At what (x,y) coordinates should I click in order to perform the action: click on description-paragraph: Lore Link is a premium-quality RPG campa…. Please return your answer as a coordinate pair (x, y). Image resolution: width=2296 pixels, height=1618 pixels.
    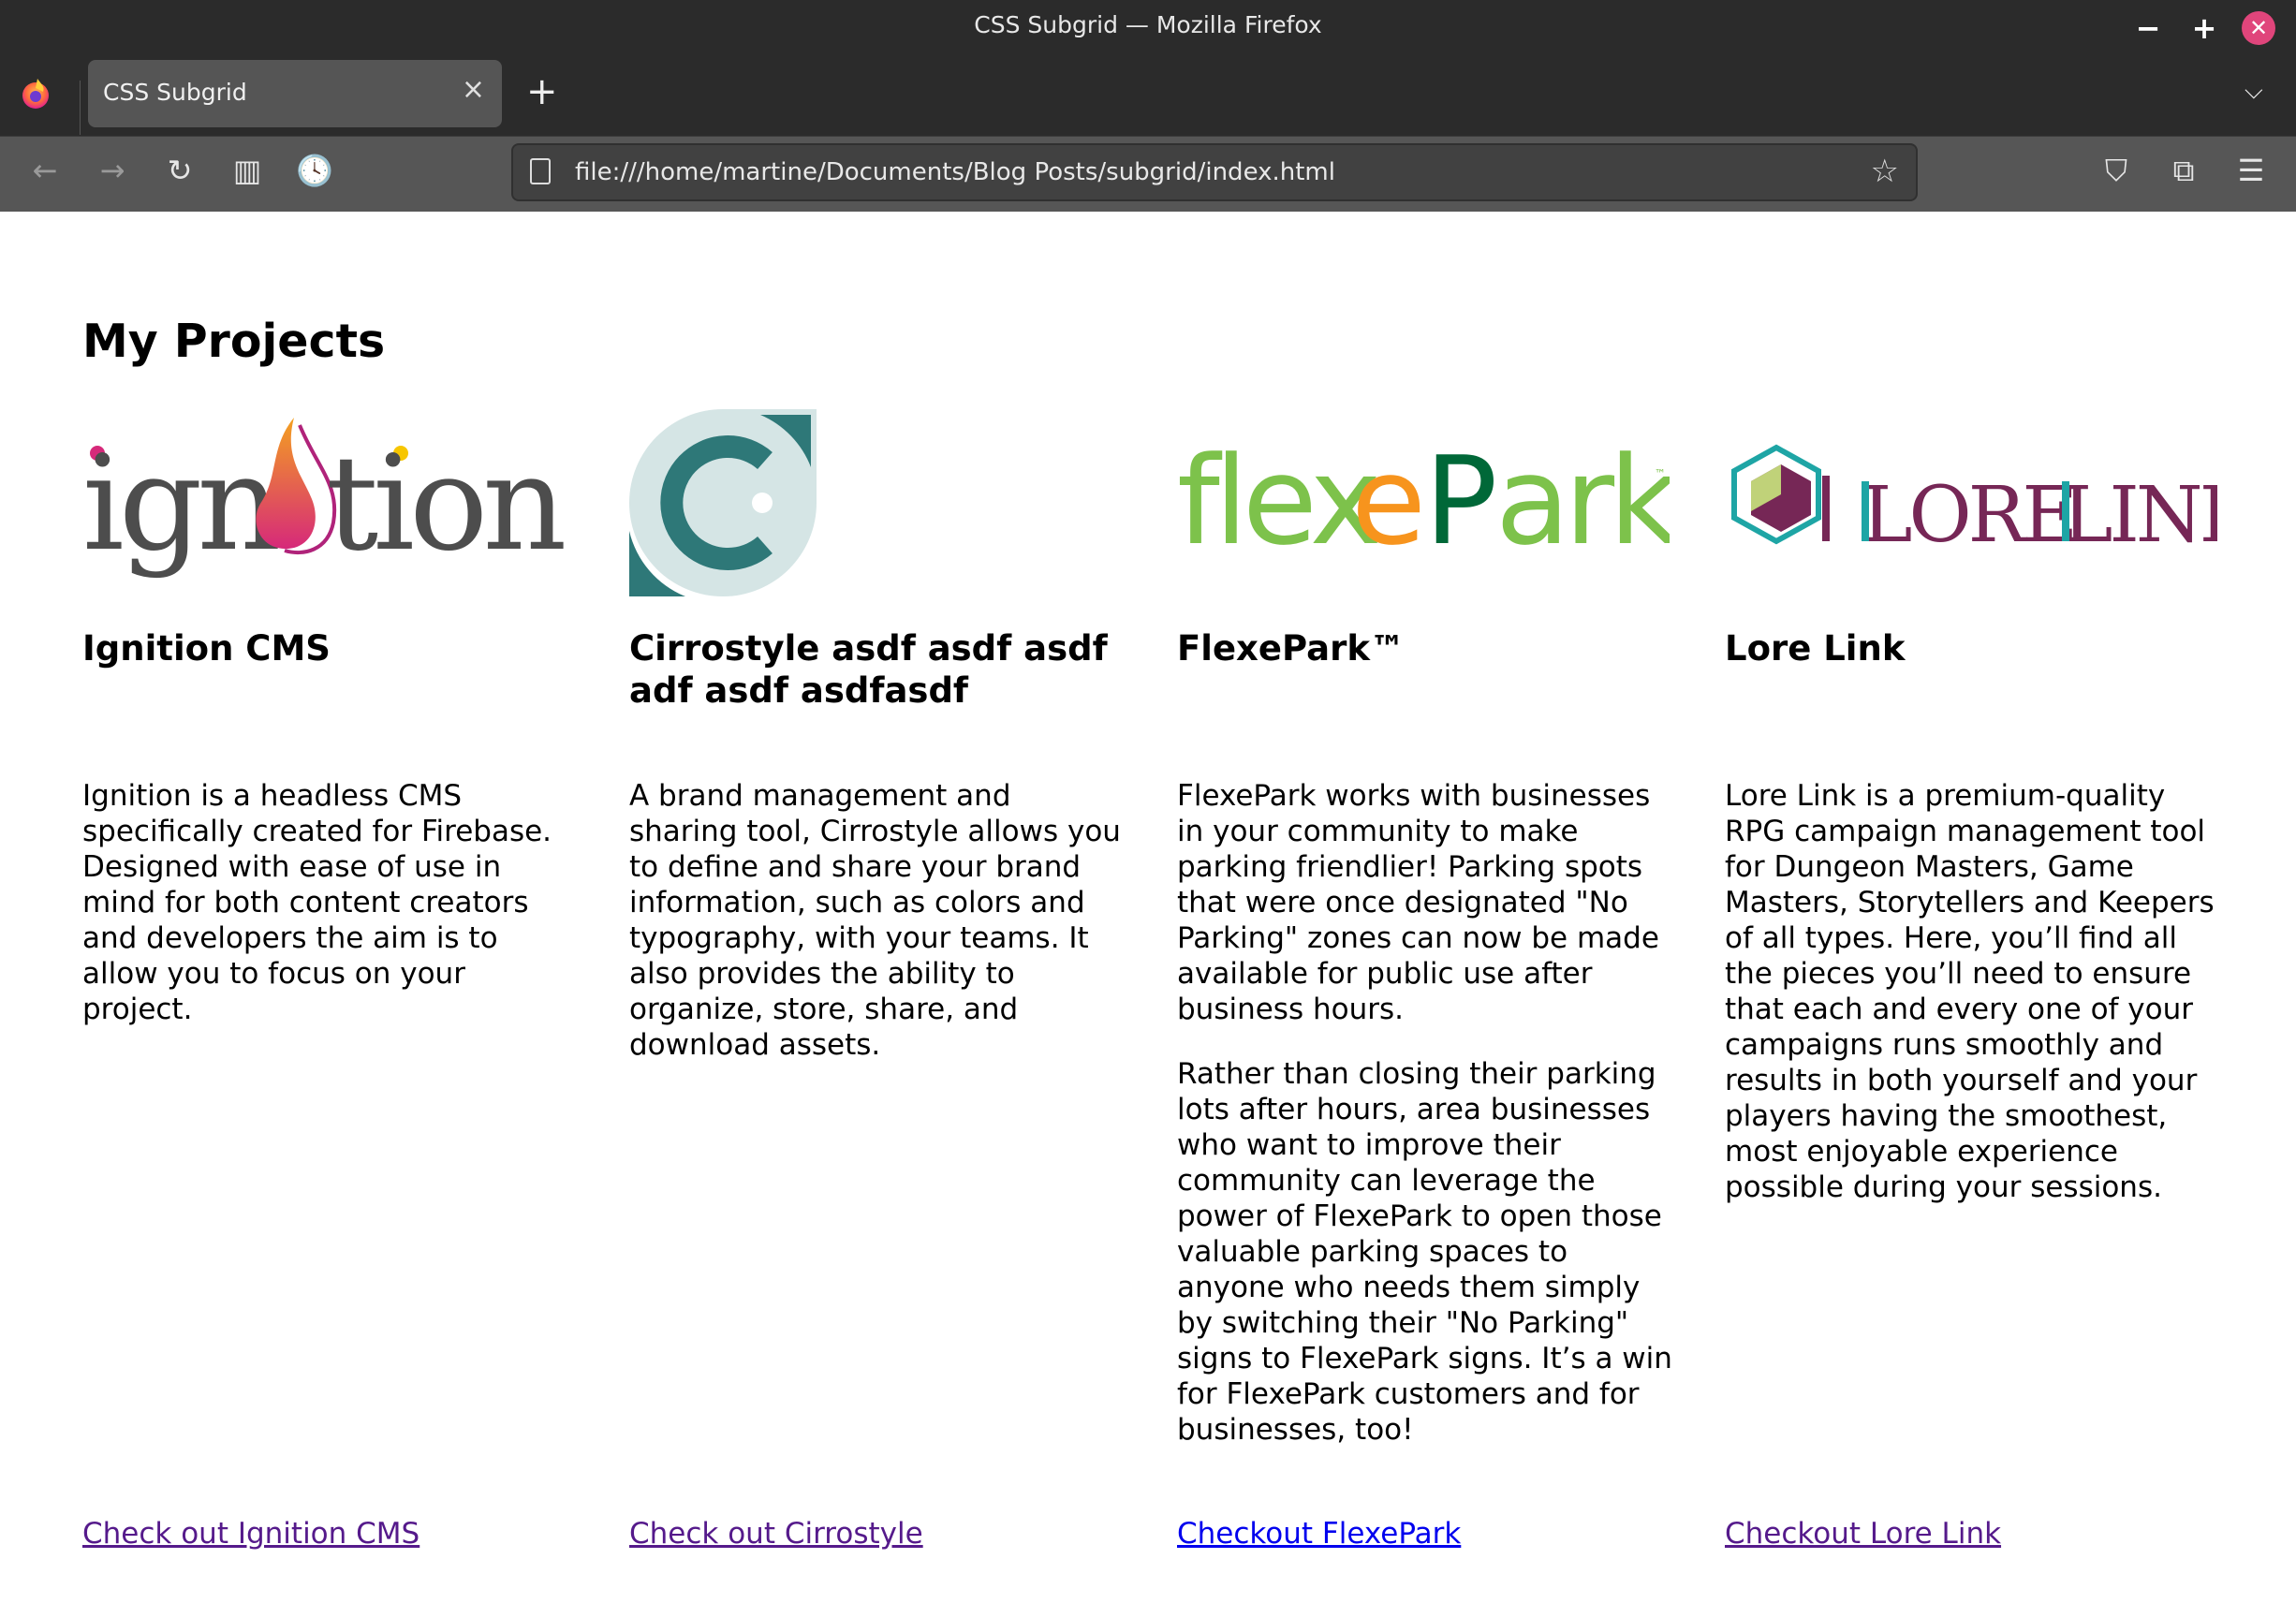
    Looking at the image, I should click on (1970, 991).